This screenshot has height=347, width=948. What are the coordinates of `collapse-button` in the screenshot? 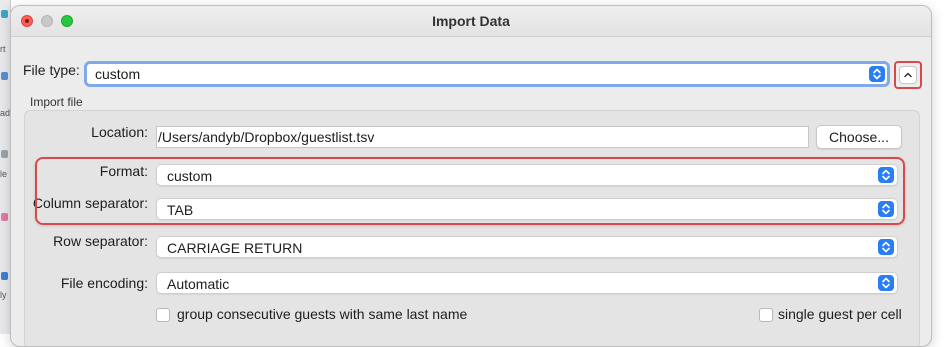 It's located at (908, 75).